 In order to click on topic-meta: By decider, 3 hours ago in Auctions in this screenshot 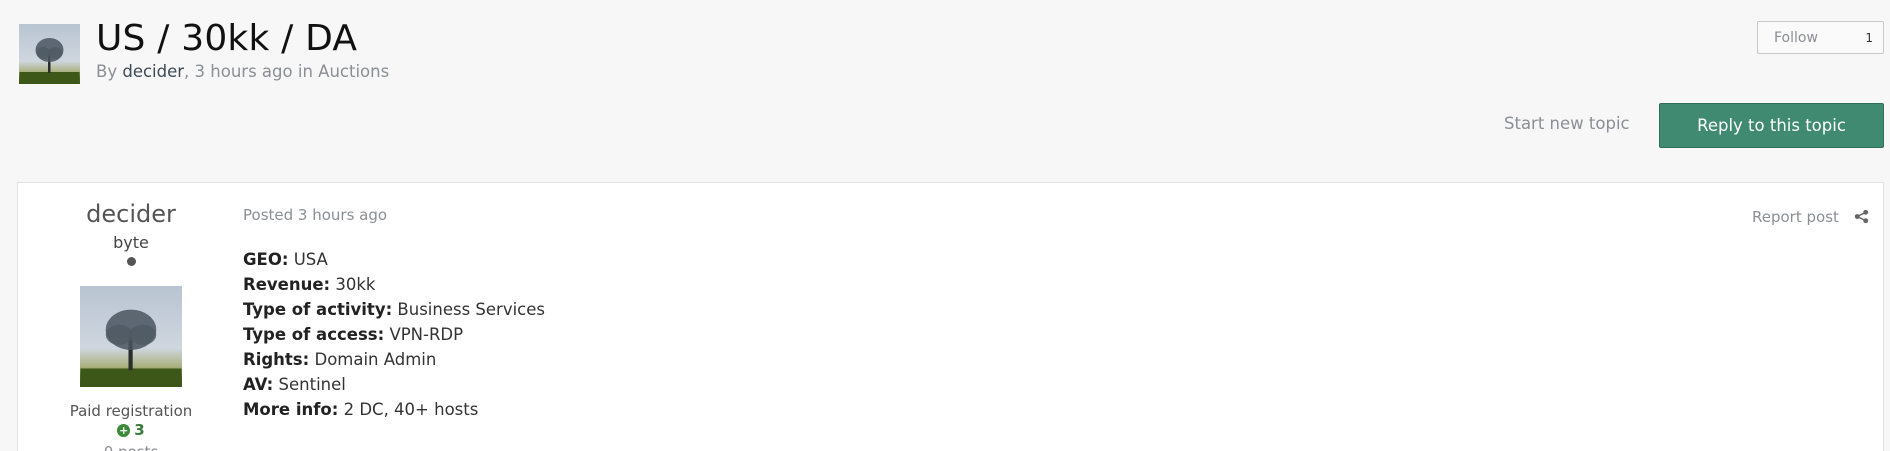, I will do `click(242, 71)`.